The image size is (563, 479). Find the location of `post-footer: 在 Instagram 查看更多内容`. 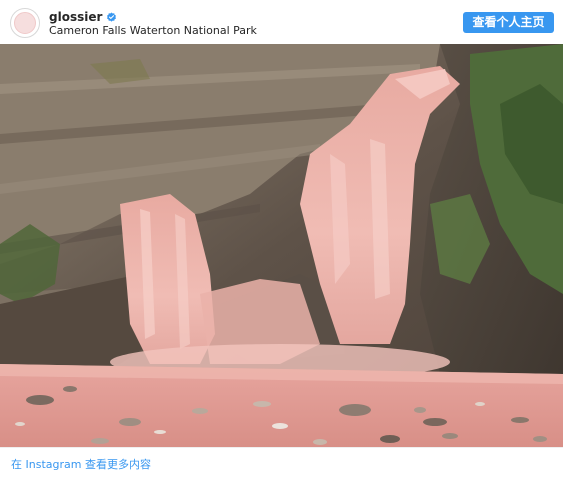

post-footer: 在 Instagram 查看更多内容 is located at coordinates (281, 463).